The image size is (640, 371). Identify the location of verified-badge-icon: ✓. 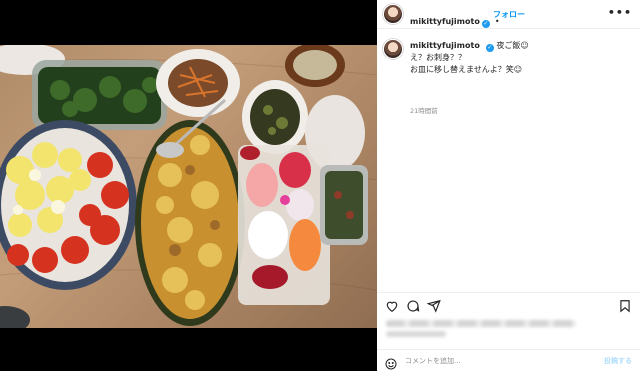
(485, 24).